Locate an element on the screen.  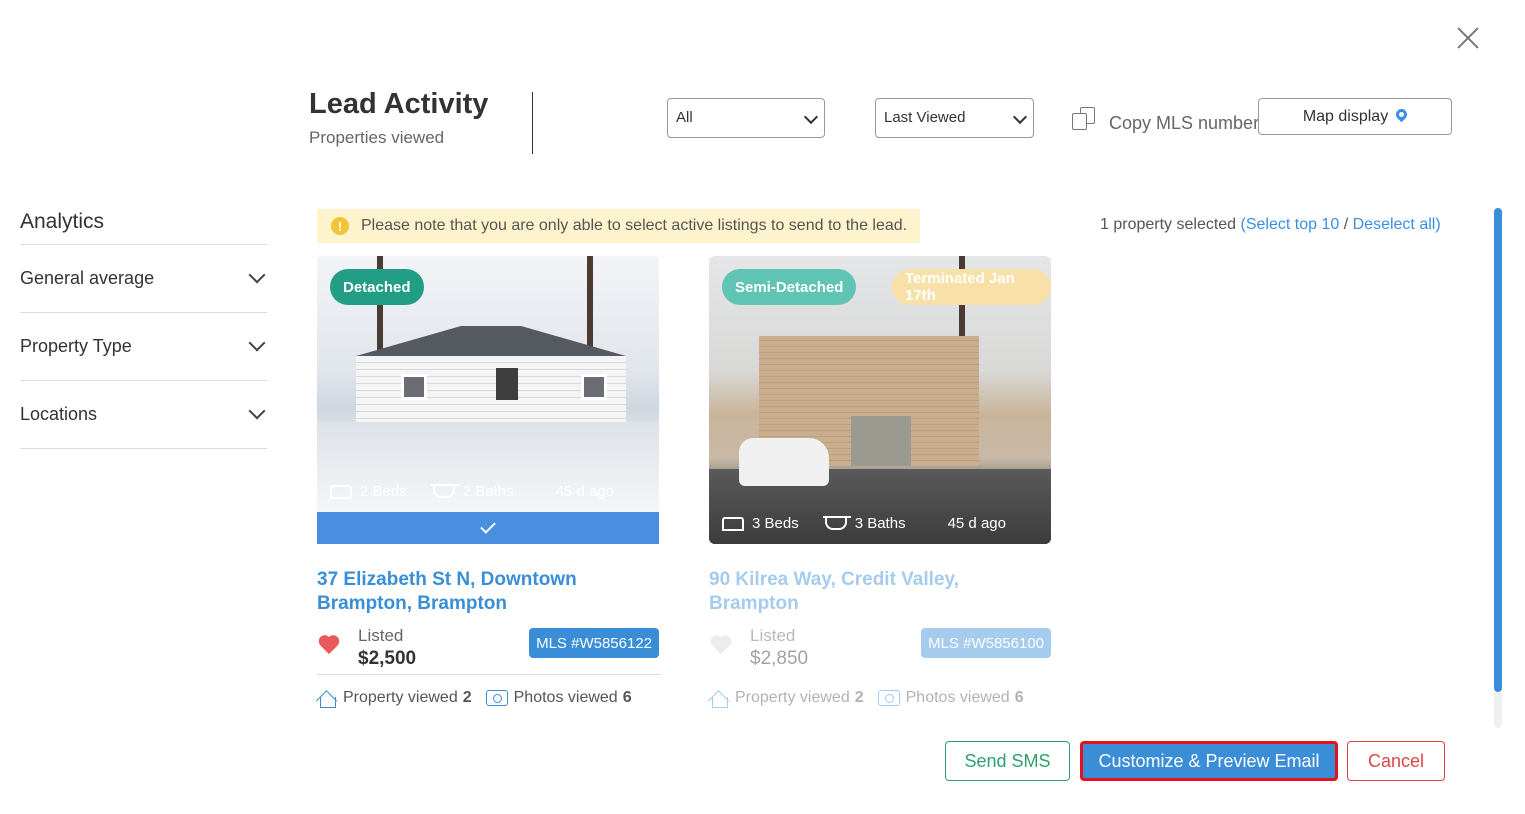
sidebar-title: Analytics is located at coordinates (143, 227).